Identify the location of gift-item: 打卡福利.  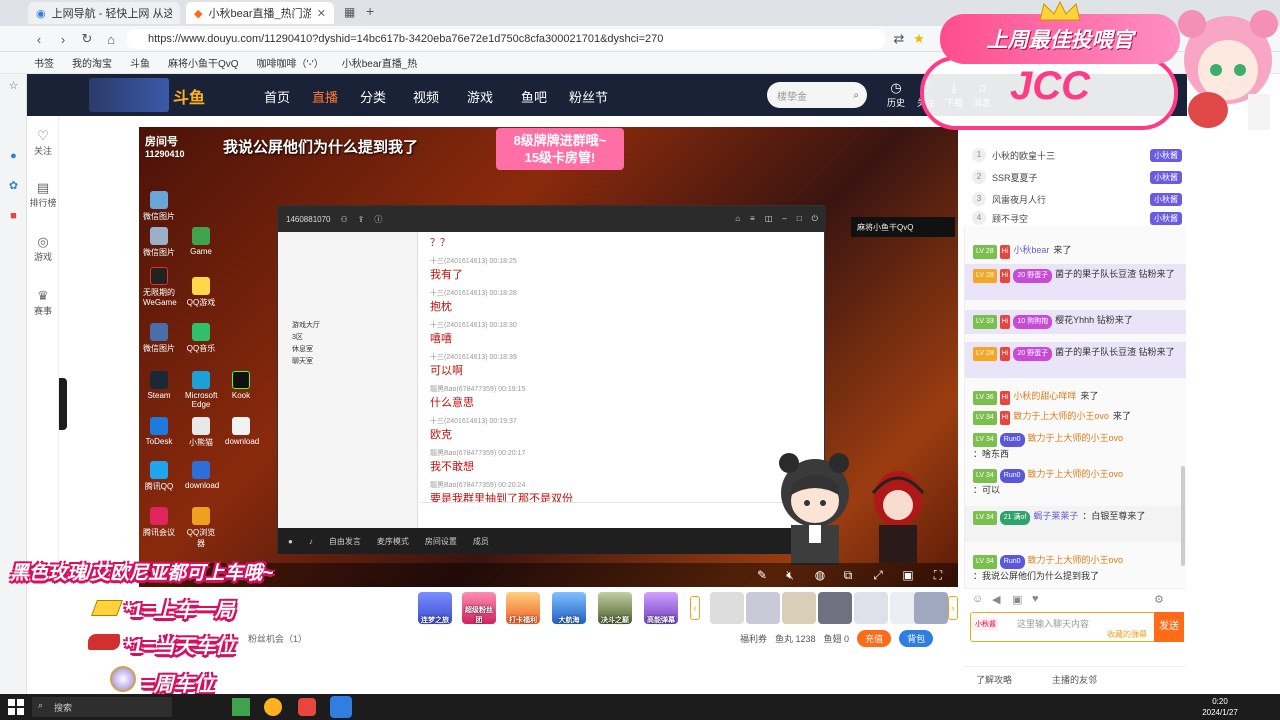
(523, 608).